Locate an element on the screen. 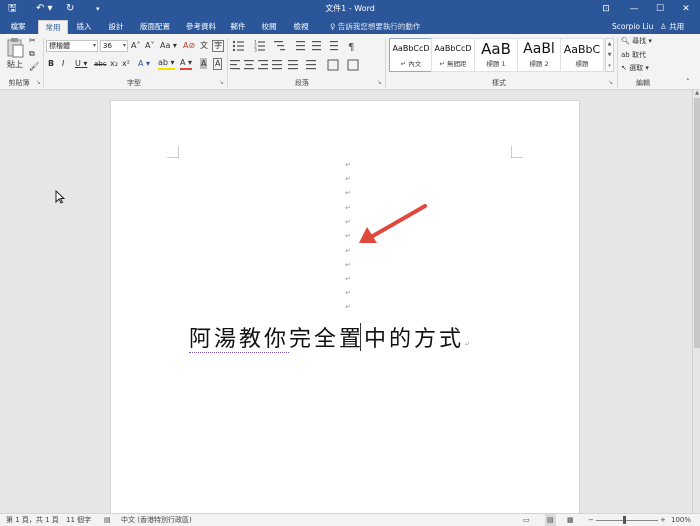  strikethrough-button: abc is located at coordinates (100, 64).